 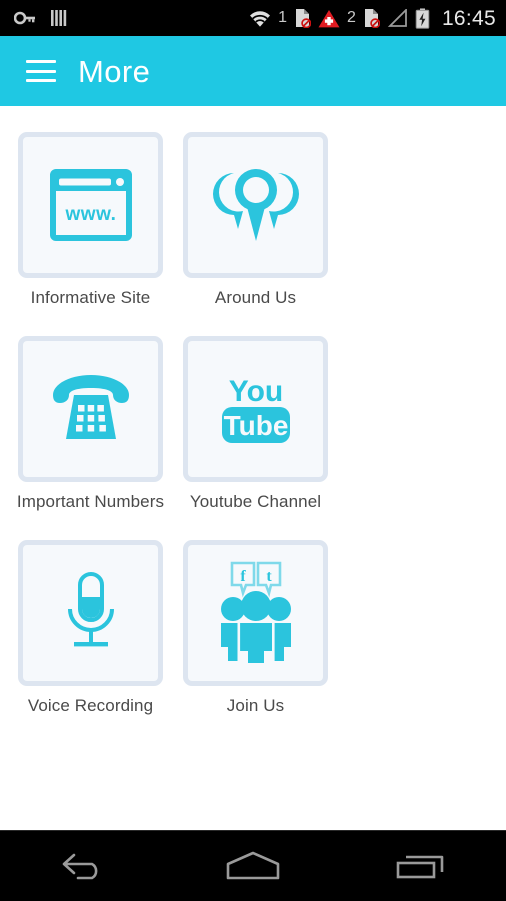 I want to click on vpn-key-icon, so click(x=25, y=18).